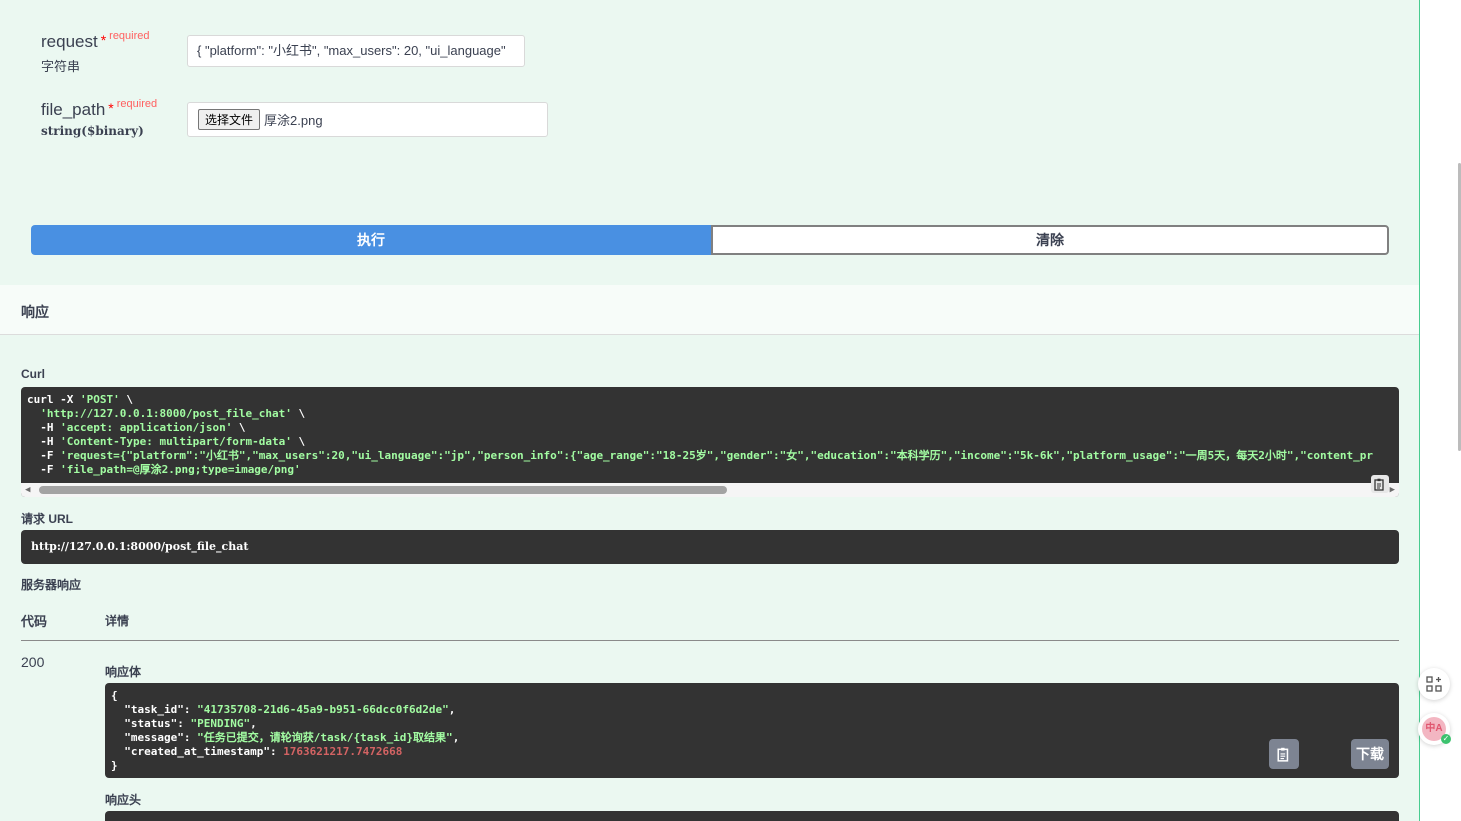 Image resolution: width=1461 pixels, height=821 pixels. I want to click on param-type: 字符串, so click(61, 66).